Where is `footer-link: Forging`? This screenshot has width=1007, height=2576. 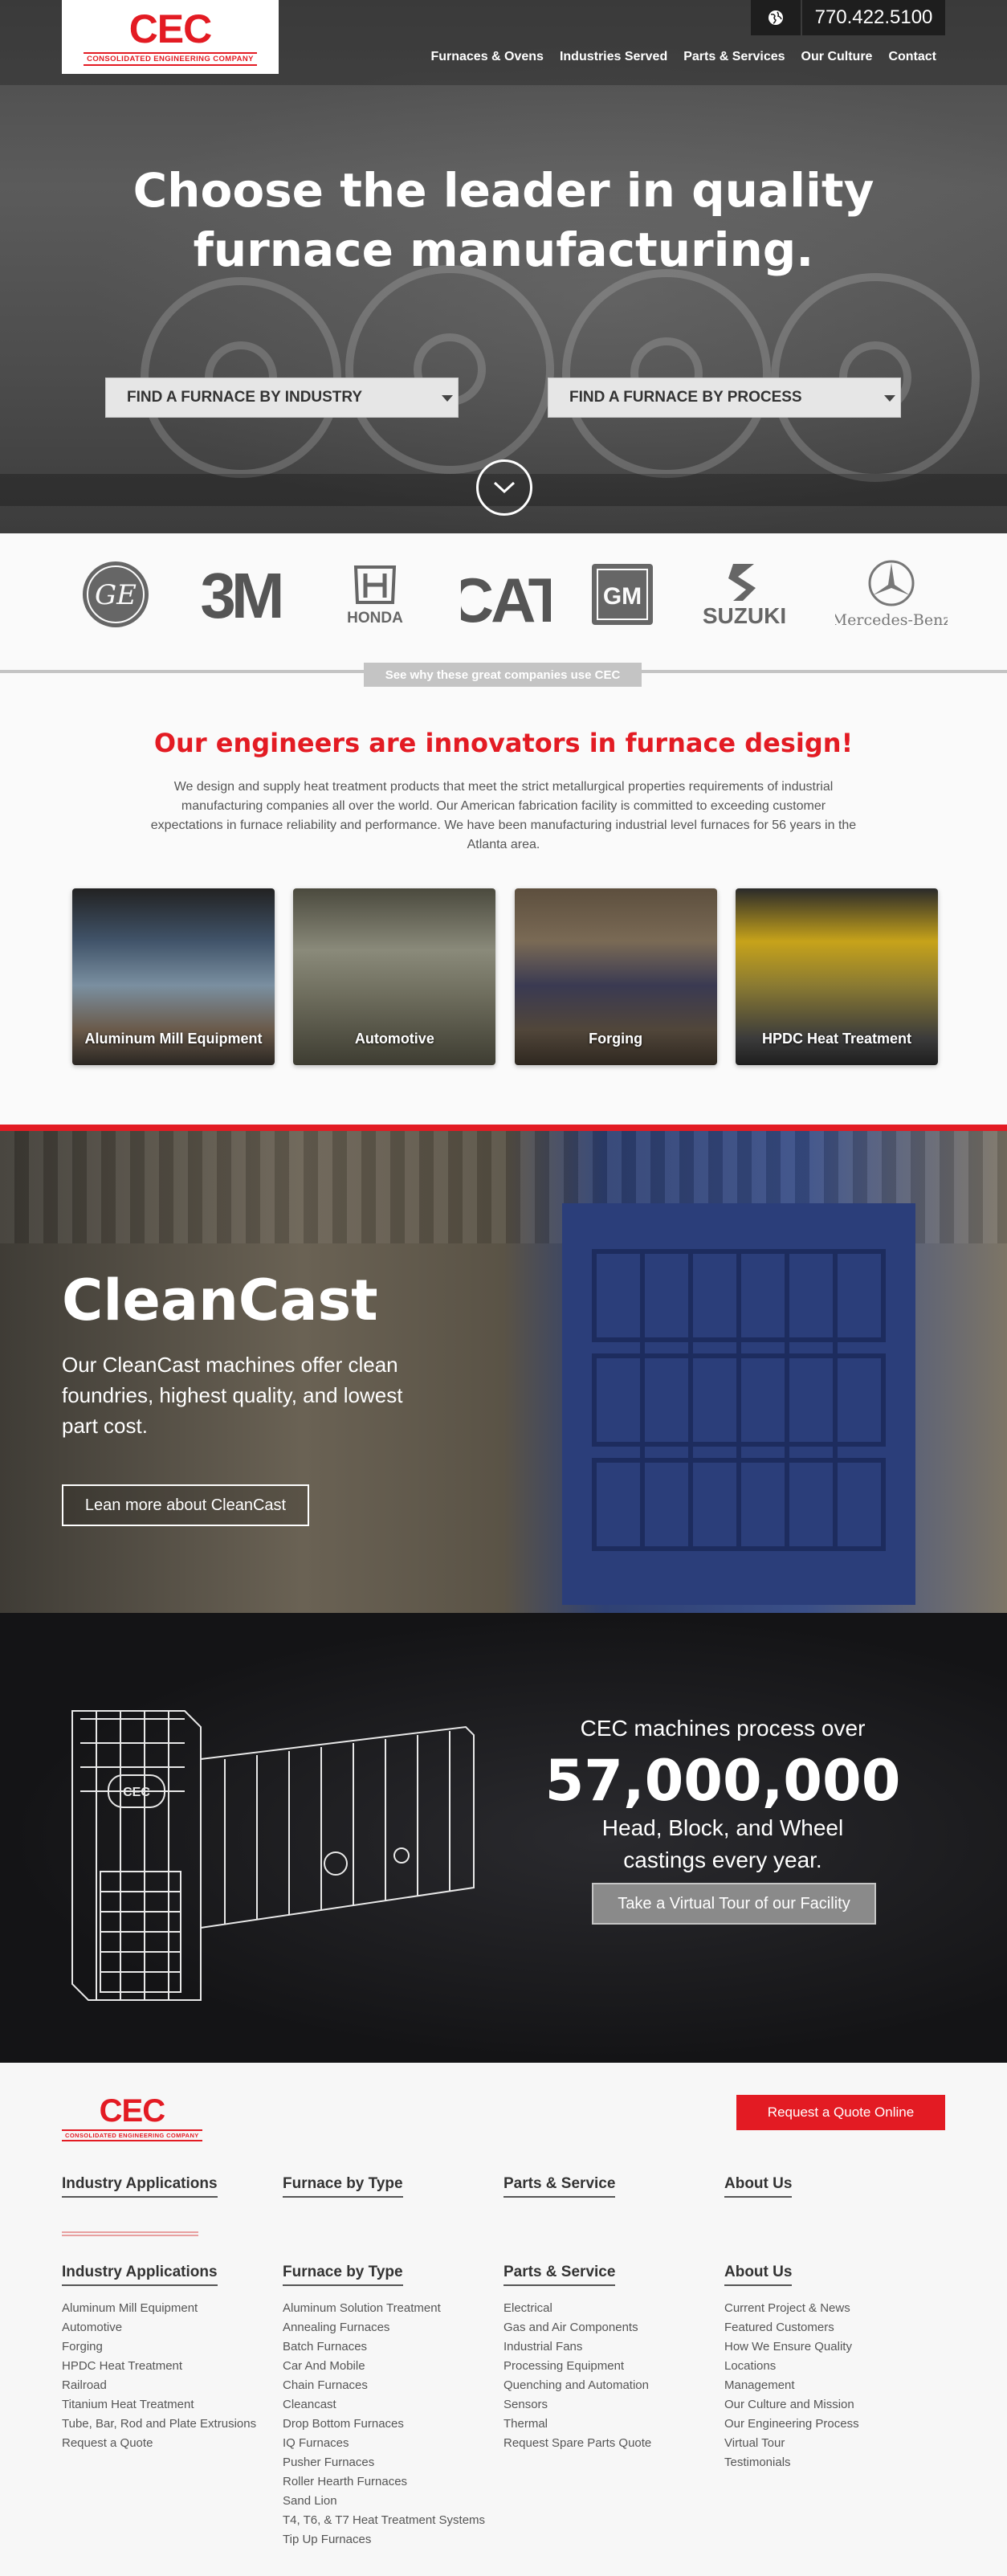 footer-link: Forging is located at coordinates (172, 2347).